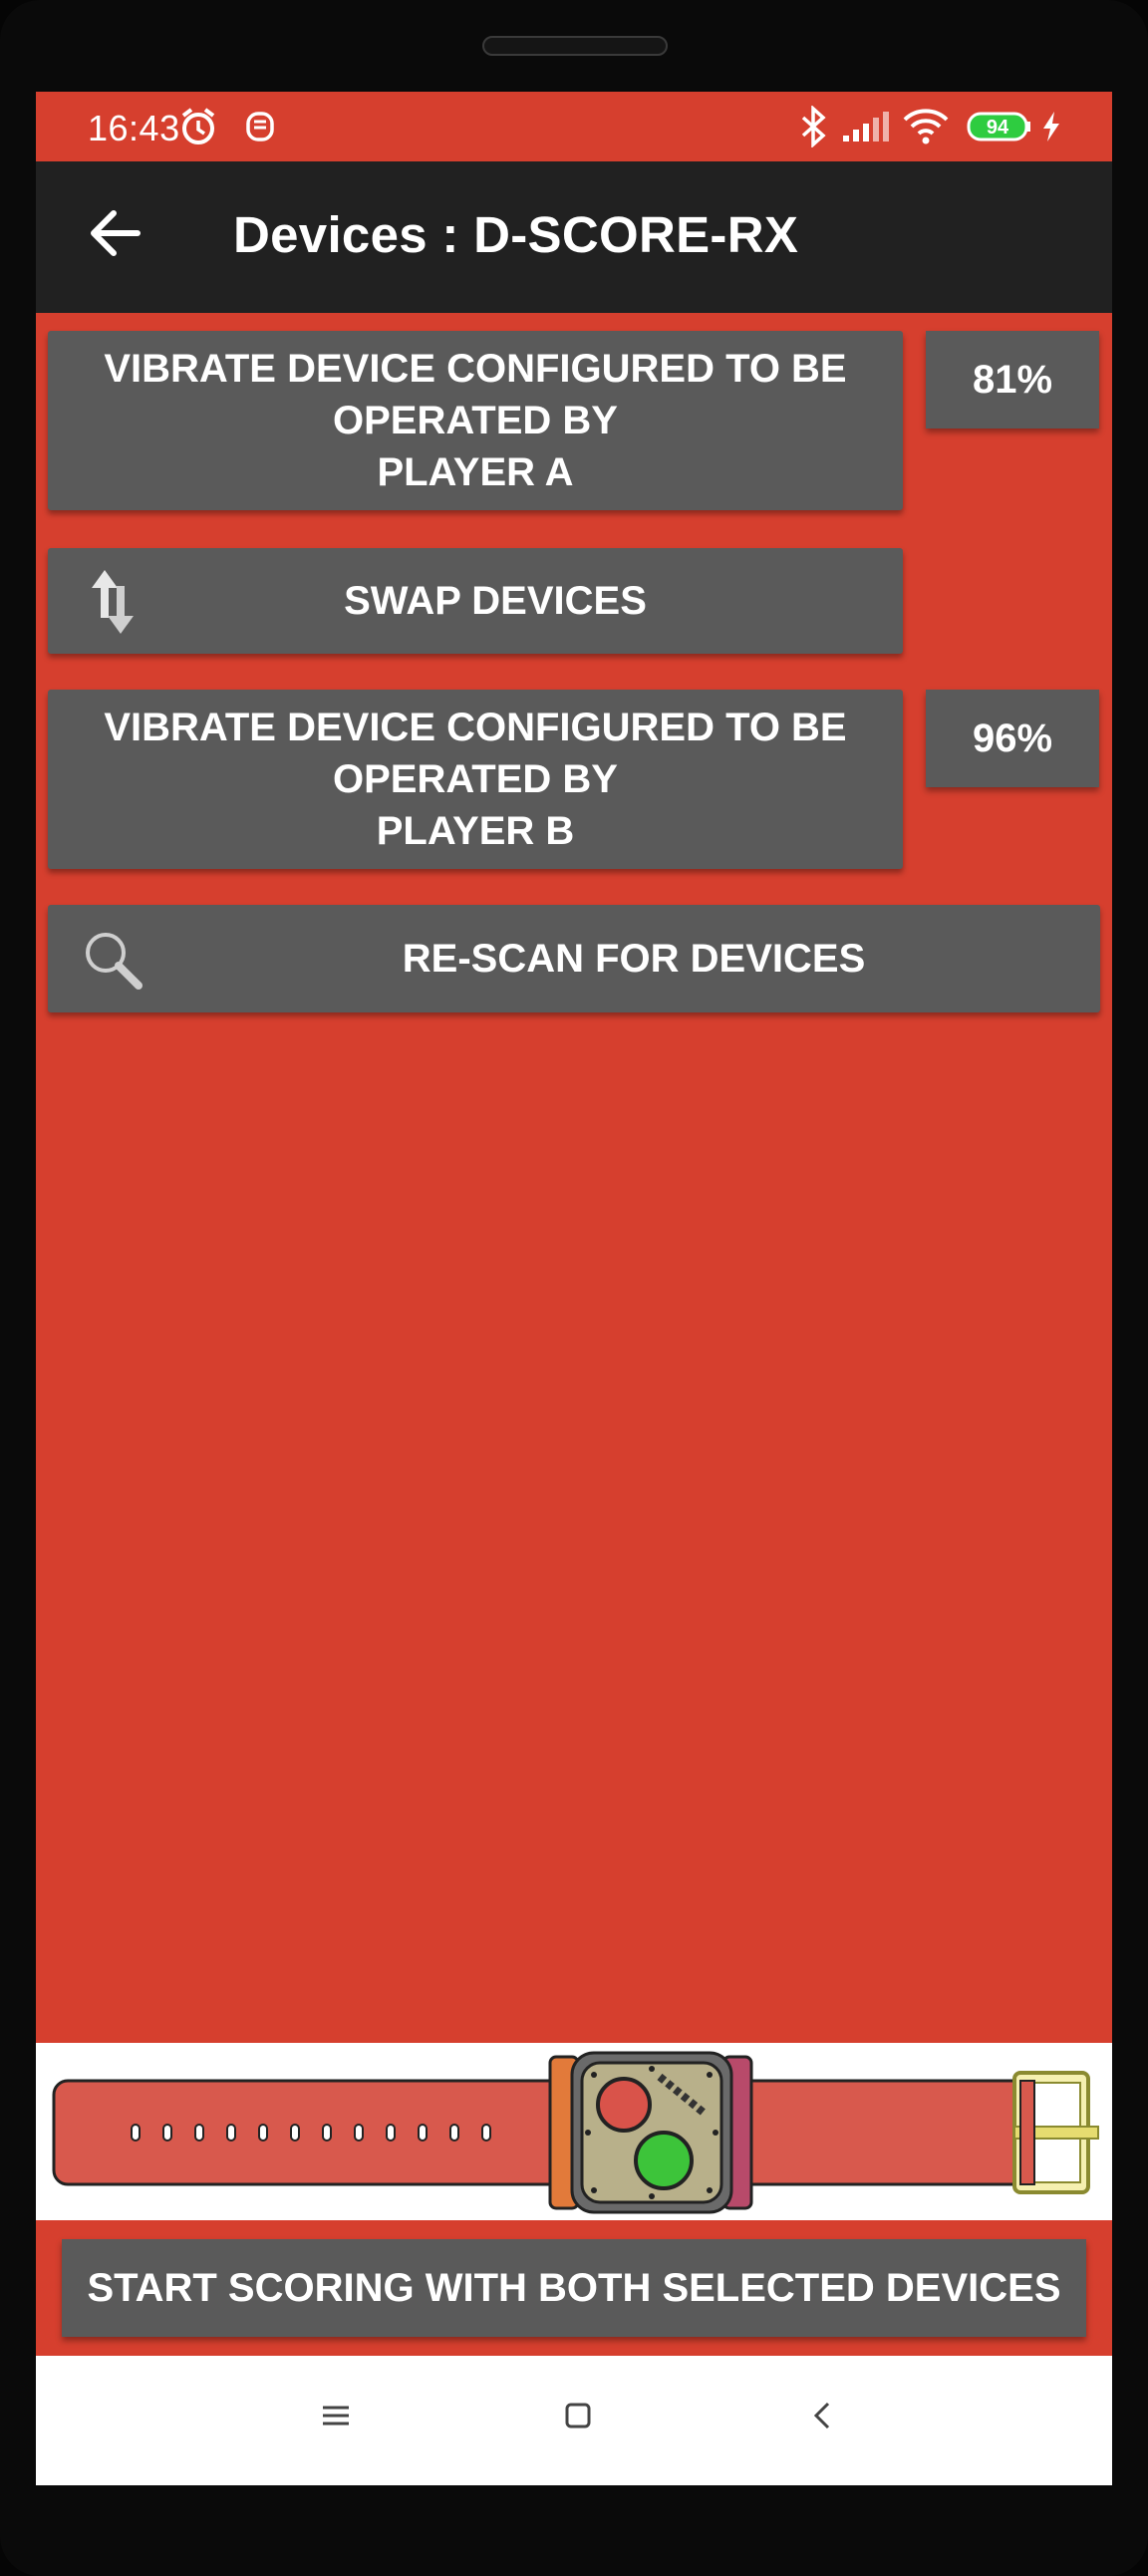 This screenshot has width=1148, height=2576. Describe the element at coordinates (833, 2420) in the screenshot. I see `back-icon` at that location.